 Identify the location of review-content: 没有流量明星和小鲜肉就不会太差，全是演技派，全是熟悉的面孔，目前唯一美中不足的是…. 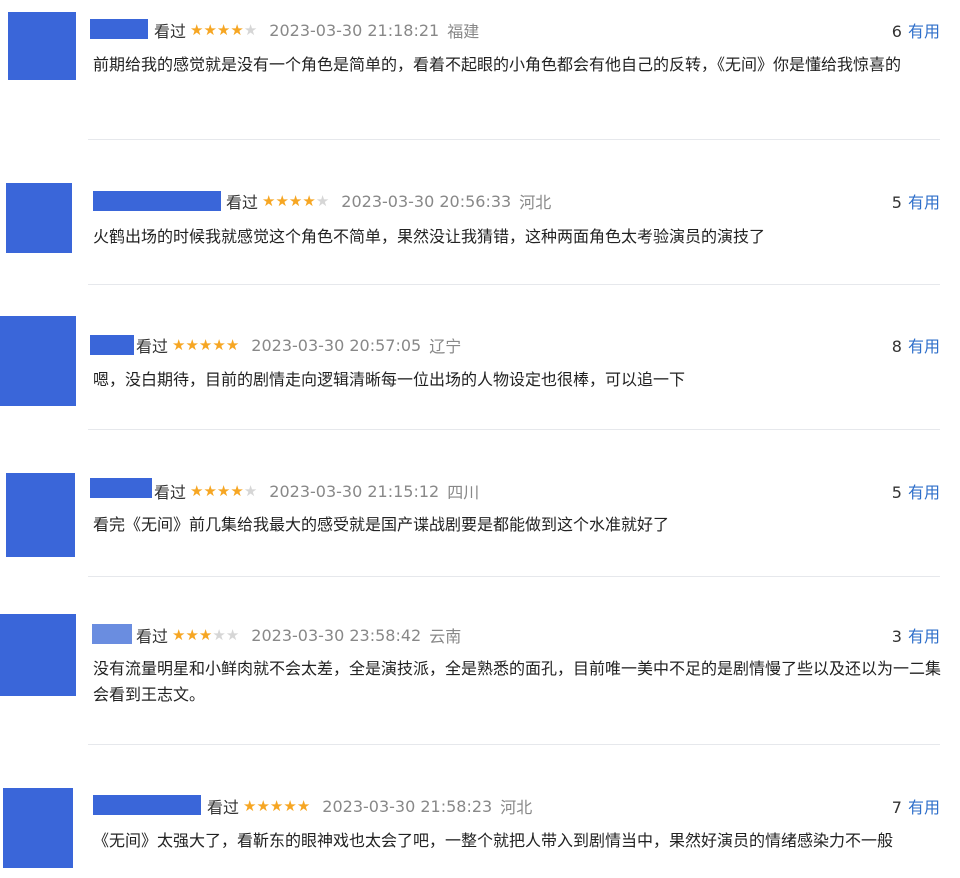
(517, 681).